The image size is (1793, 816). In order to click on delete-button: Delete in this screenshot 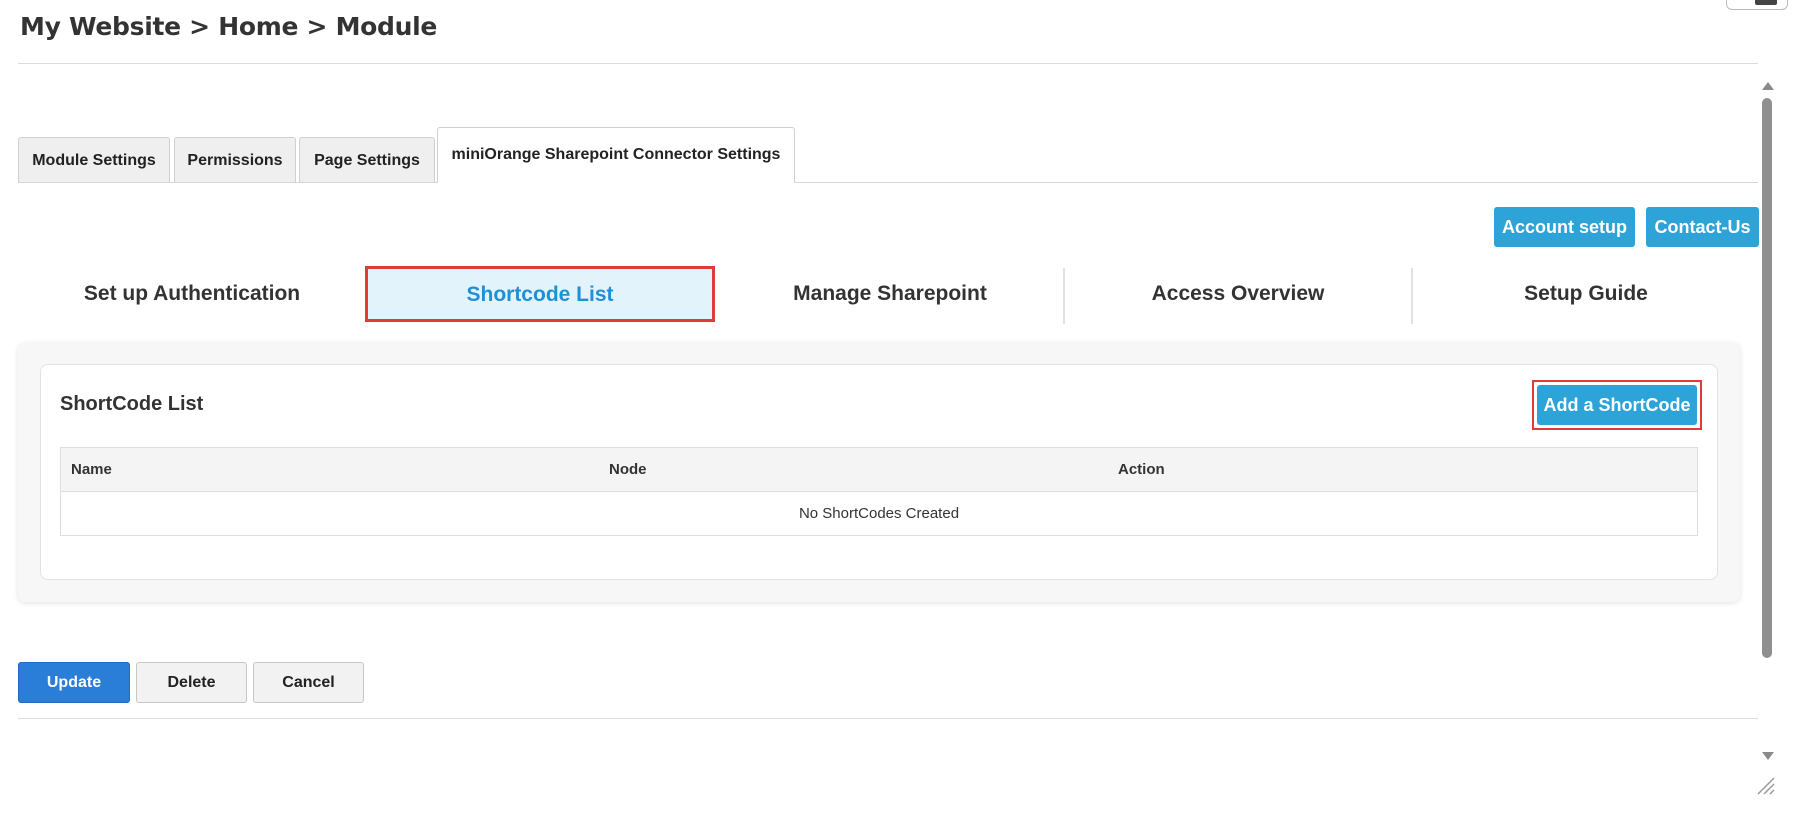, I will do `click(191, 682)`.